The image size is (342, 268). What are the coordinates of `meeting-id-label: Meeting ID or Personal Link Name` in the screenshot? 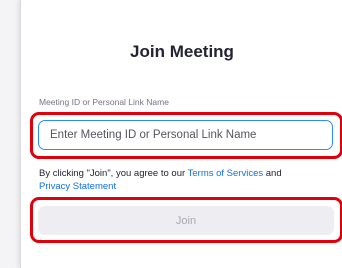 It's located at (104, 102).